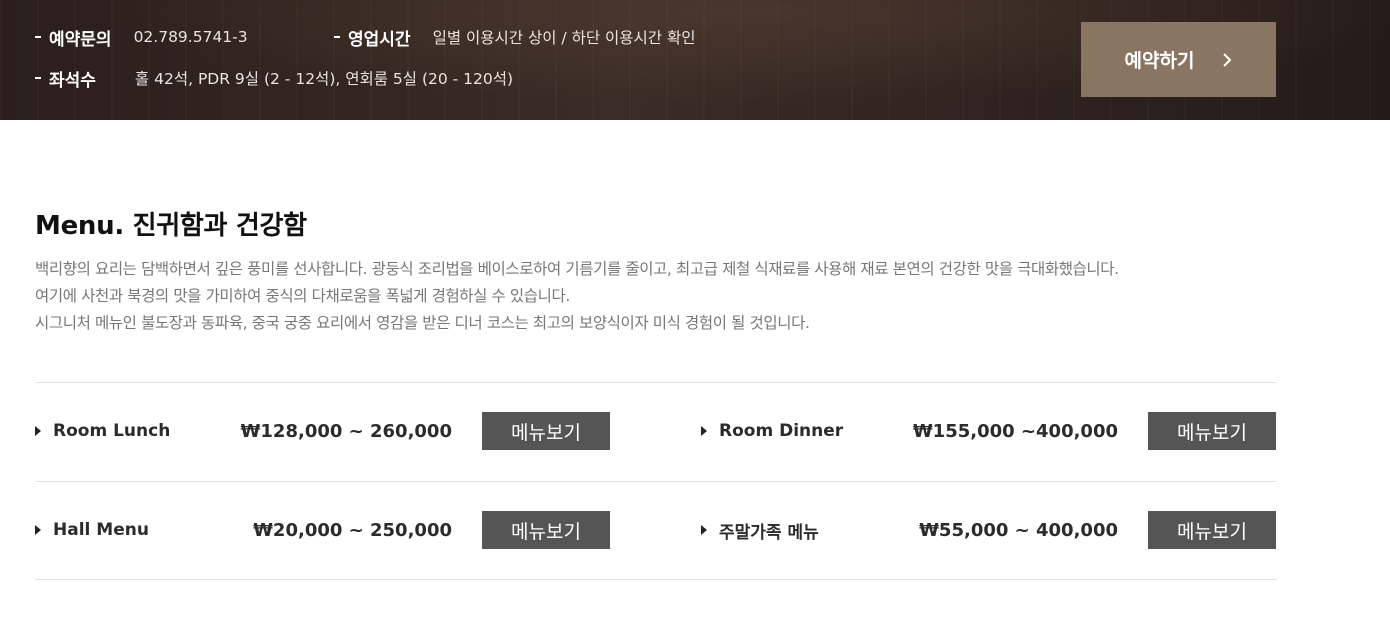  Describe the element at coordinates (769, 532) in the screenshot. I see `menu-item-name-text: 주말가족 메뉴` at that location.